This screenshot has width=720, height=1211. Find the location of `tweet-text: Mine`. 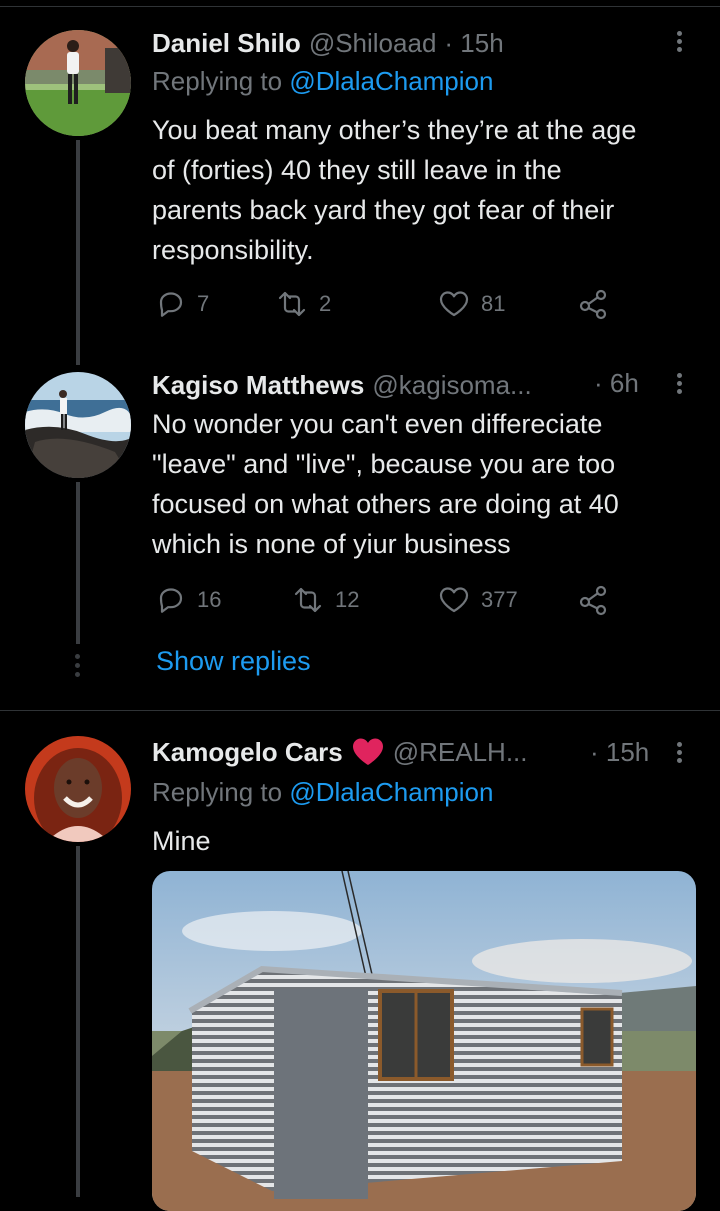

tweet-text: Mine is located at coordinates (181, 841).